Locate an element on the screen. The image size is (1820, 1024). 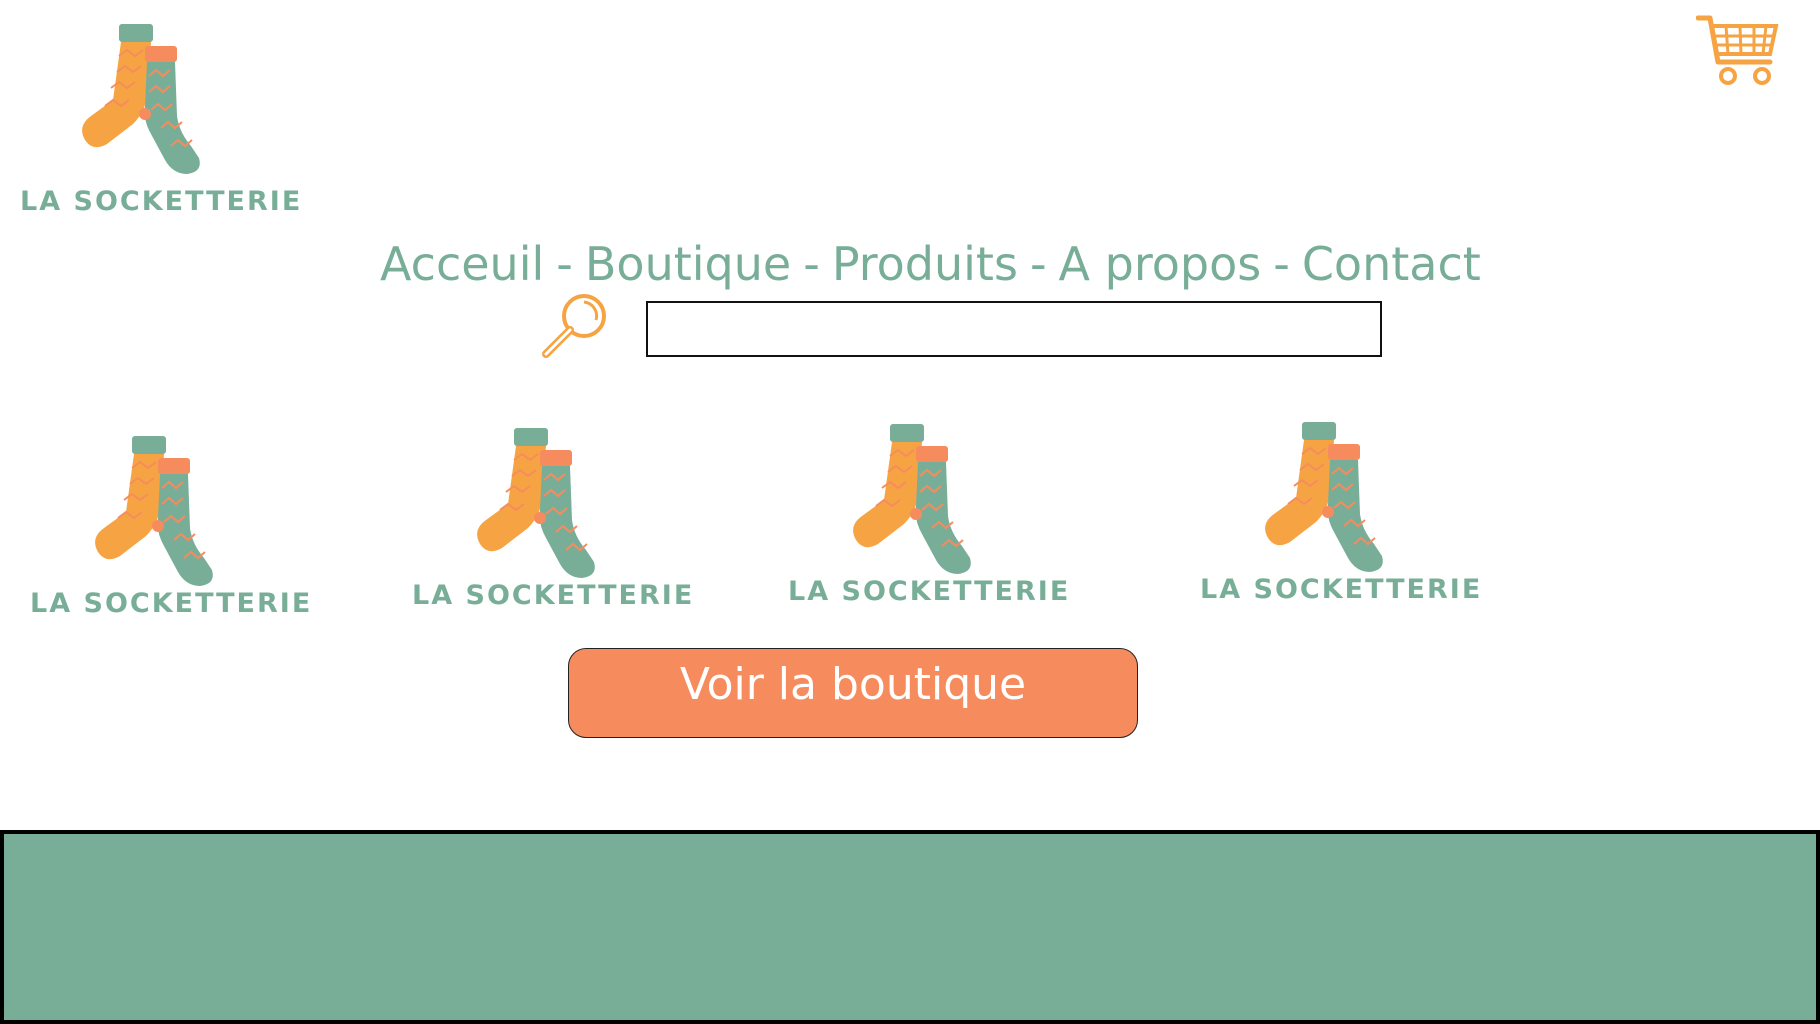
nav-item-boutique: Boutique is located at coordinates (688, 264).